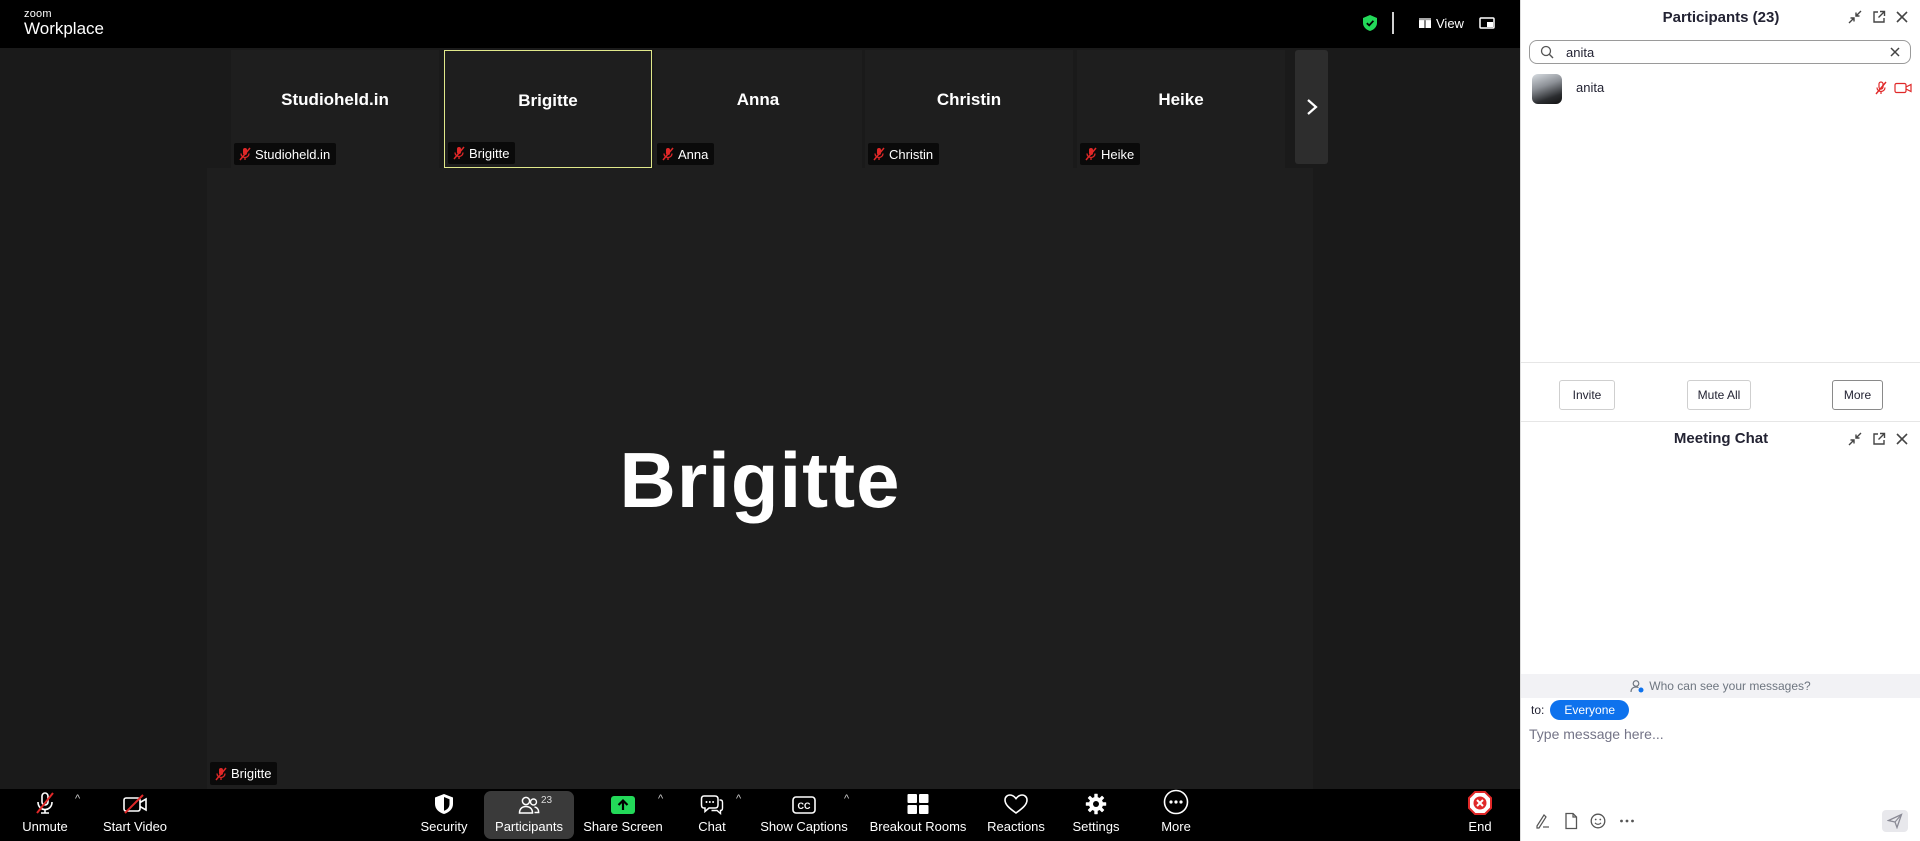 This screenshot has height=841, width=1920. I want to click on end-call-icon, so click(1480, 803).